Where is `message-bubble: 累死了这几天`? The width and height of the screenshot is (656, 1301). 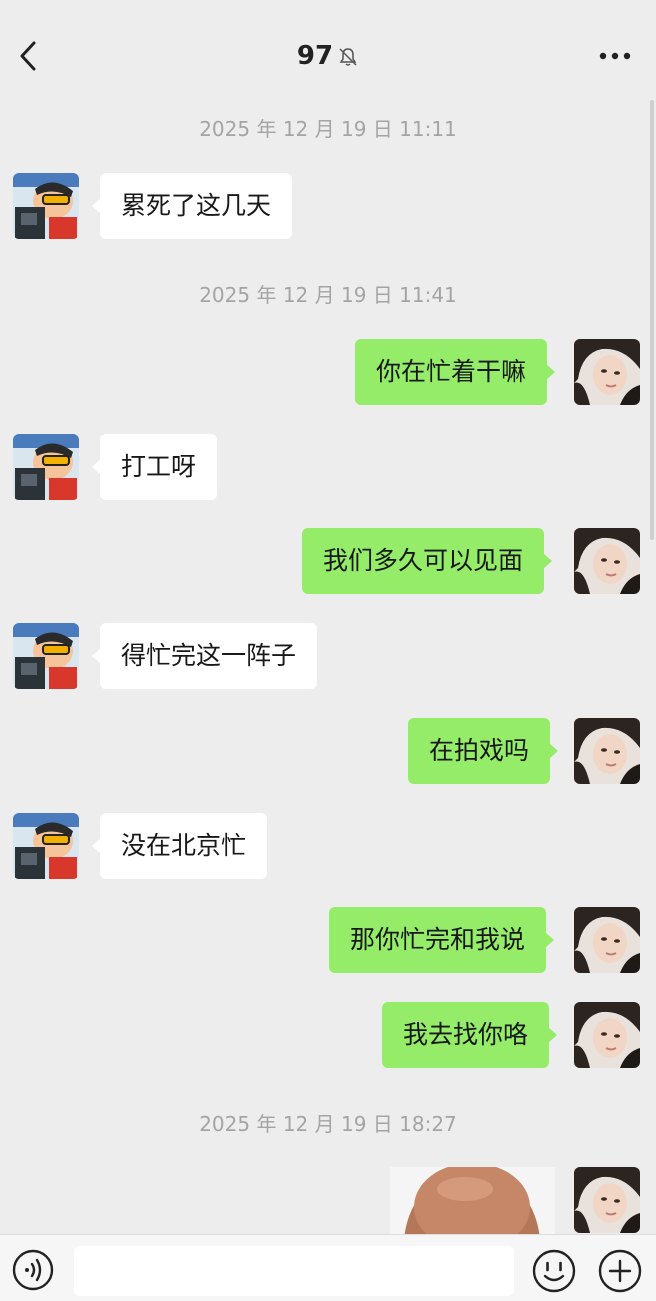 message-bubble: 累死了这几天 is located at coordinates (192, 206).